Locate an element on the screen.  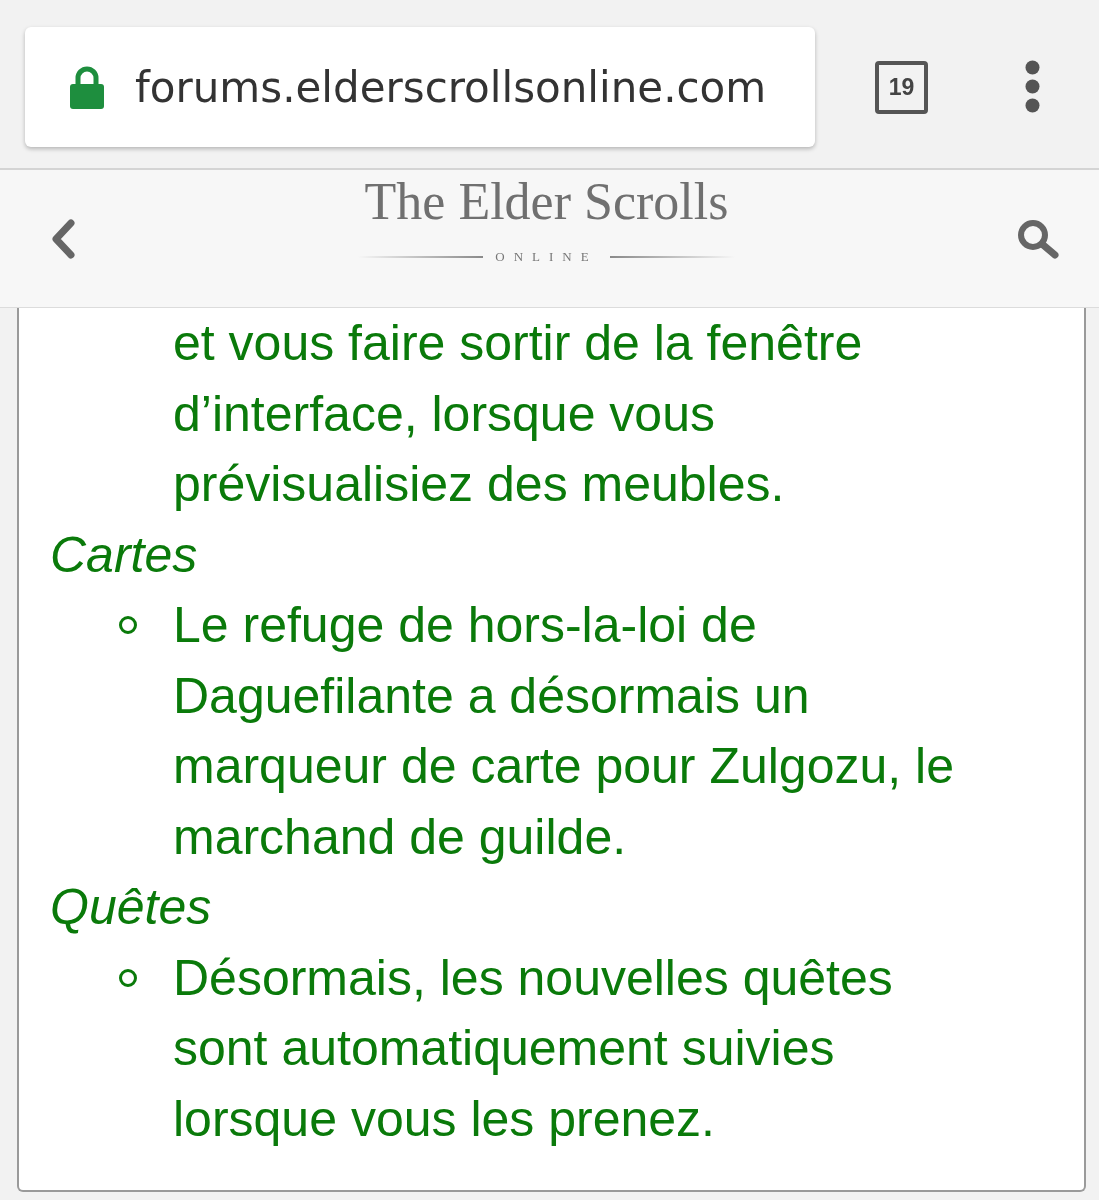
tab-switcher-button: 19 is located at coordinates (901, 87).